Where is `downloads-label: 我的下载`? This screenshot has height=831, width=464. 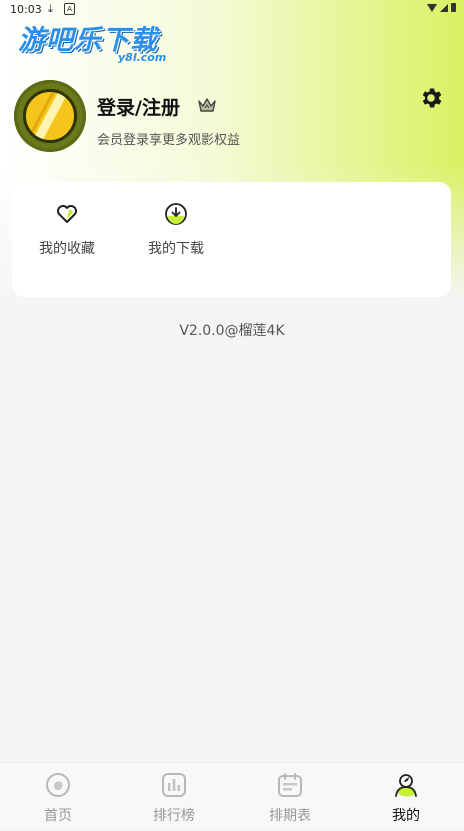
downloads-label: 我的下载 is located at coordinates (176, 249).